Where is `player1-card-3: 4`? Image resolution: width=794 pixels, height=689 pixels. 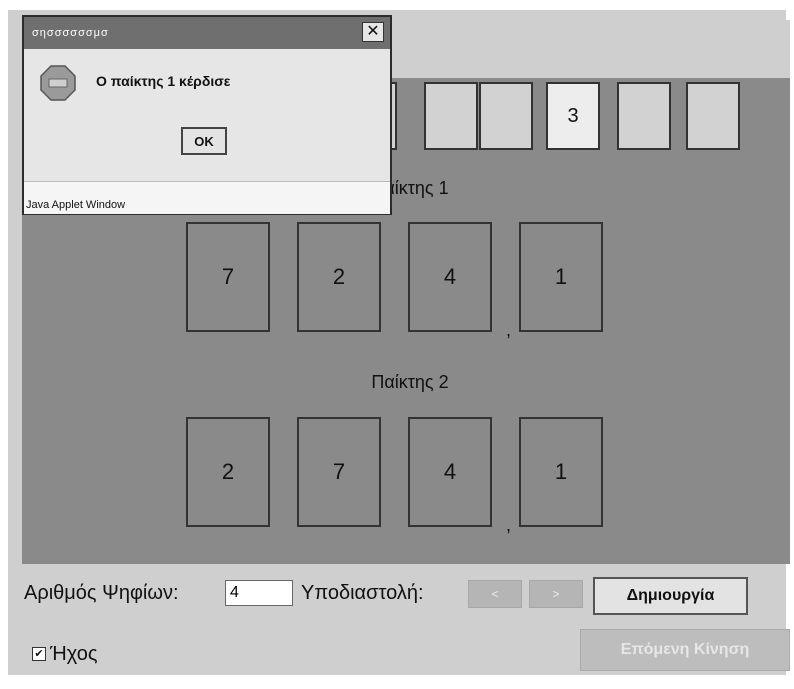
player1-card-3: 4 is located at coordinates (450, 277).